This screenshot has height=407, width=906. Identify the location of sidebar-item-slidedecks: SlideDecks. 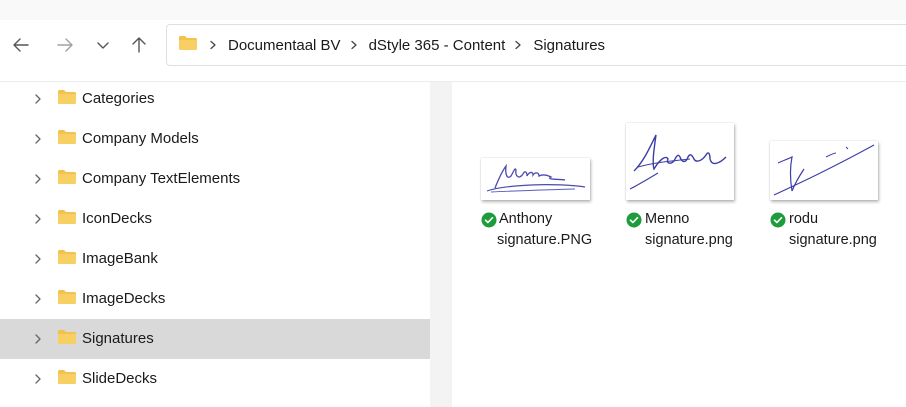
(215, 379).